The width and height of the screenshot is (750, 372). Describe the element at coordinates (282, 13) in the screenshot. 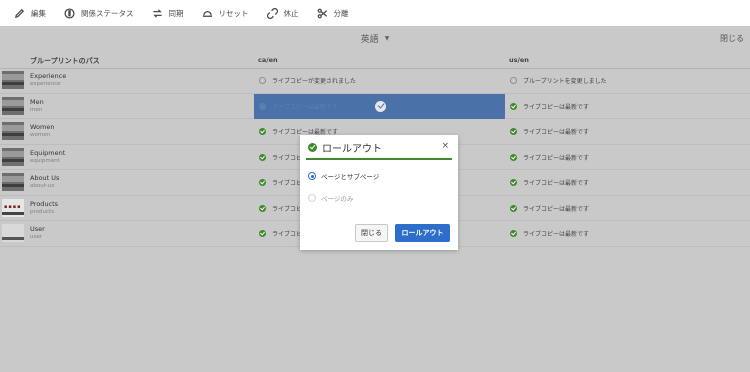

I see `suspend-button: 休止` at that location.